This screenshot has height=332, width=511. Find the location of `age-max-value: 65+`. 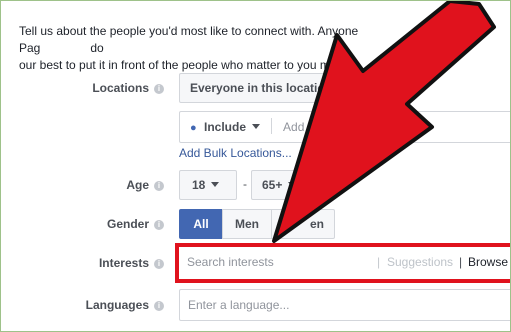

age-max-value: 65+ is located at coordinates (272, 185).